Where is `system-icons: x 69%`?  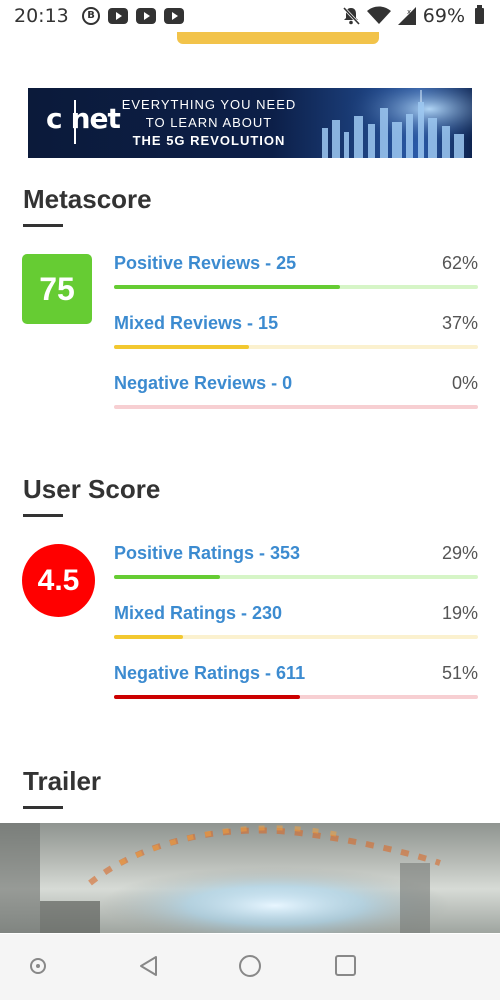
system-icons: x 69% is located at coordinates (412, 16).